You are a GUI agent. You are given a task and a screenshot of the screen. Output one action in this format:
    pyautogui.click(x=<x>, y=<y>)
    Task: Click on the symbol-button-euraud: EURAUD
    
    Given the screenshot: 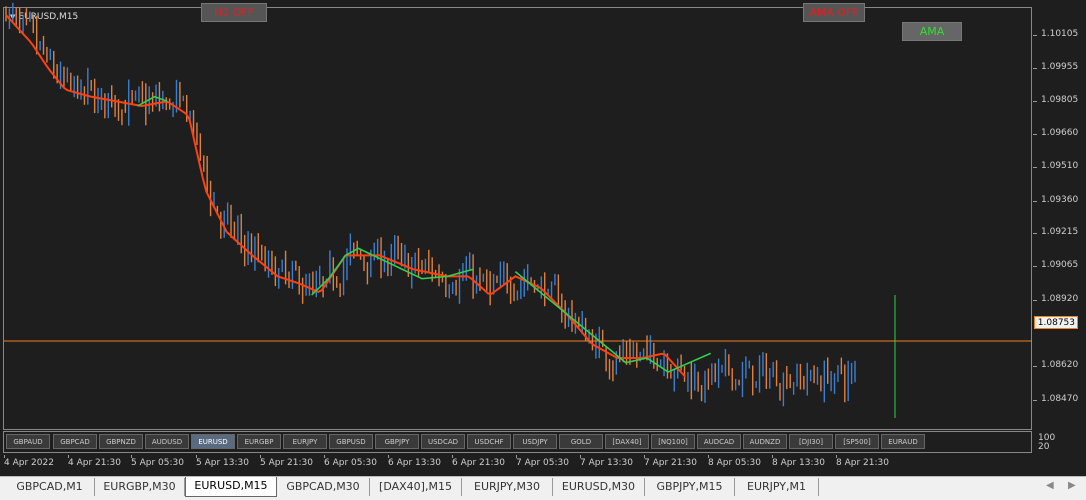 What is the action you would take?
    pyautogui.click(x=903, y=441)
    